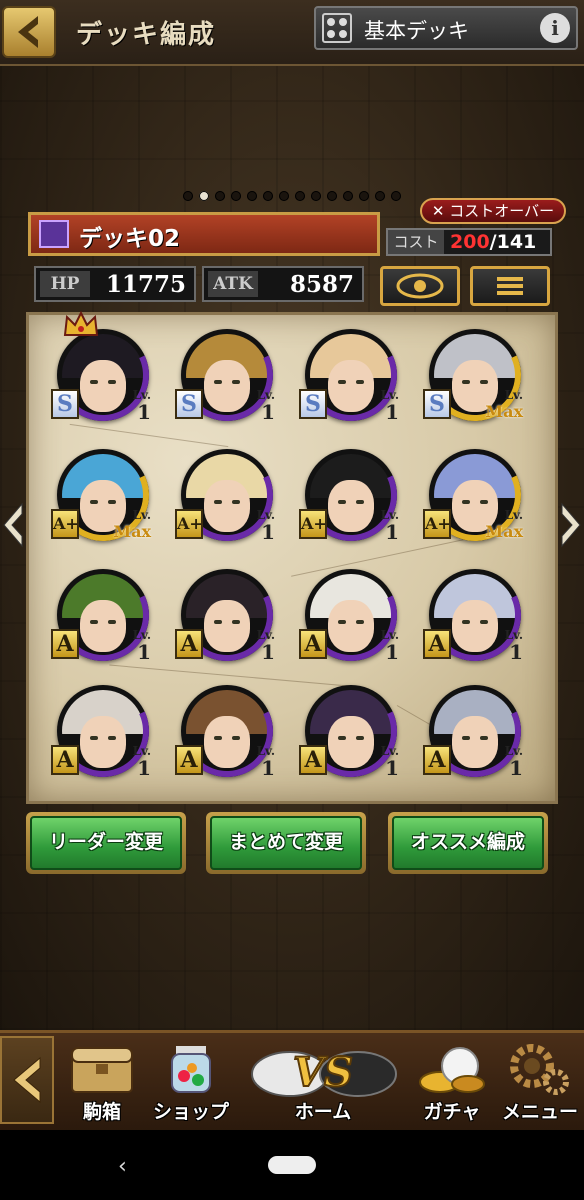 The height and width of the screenshot is (1200, 584). Describe the element at coordinates (510, 286) in the screenshot. I see `list-view-button` at that location.